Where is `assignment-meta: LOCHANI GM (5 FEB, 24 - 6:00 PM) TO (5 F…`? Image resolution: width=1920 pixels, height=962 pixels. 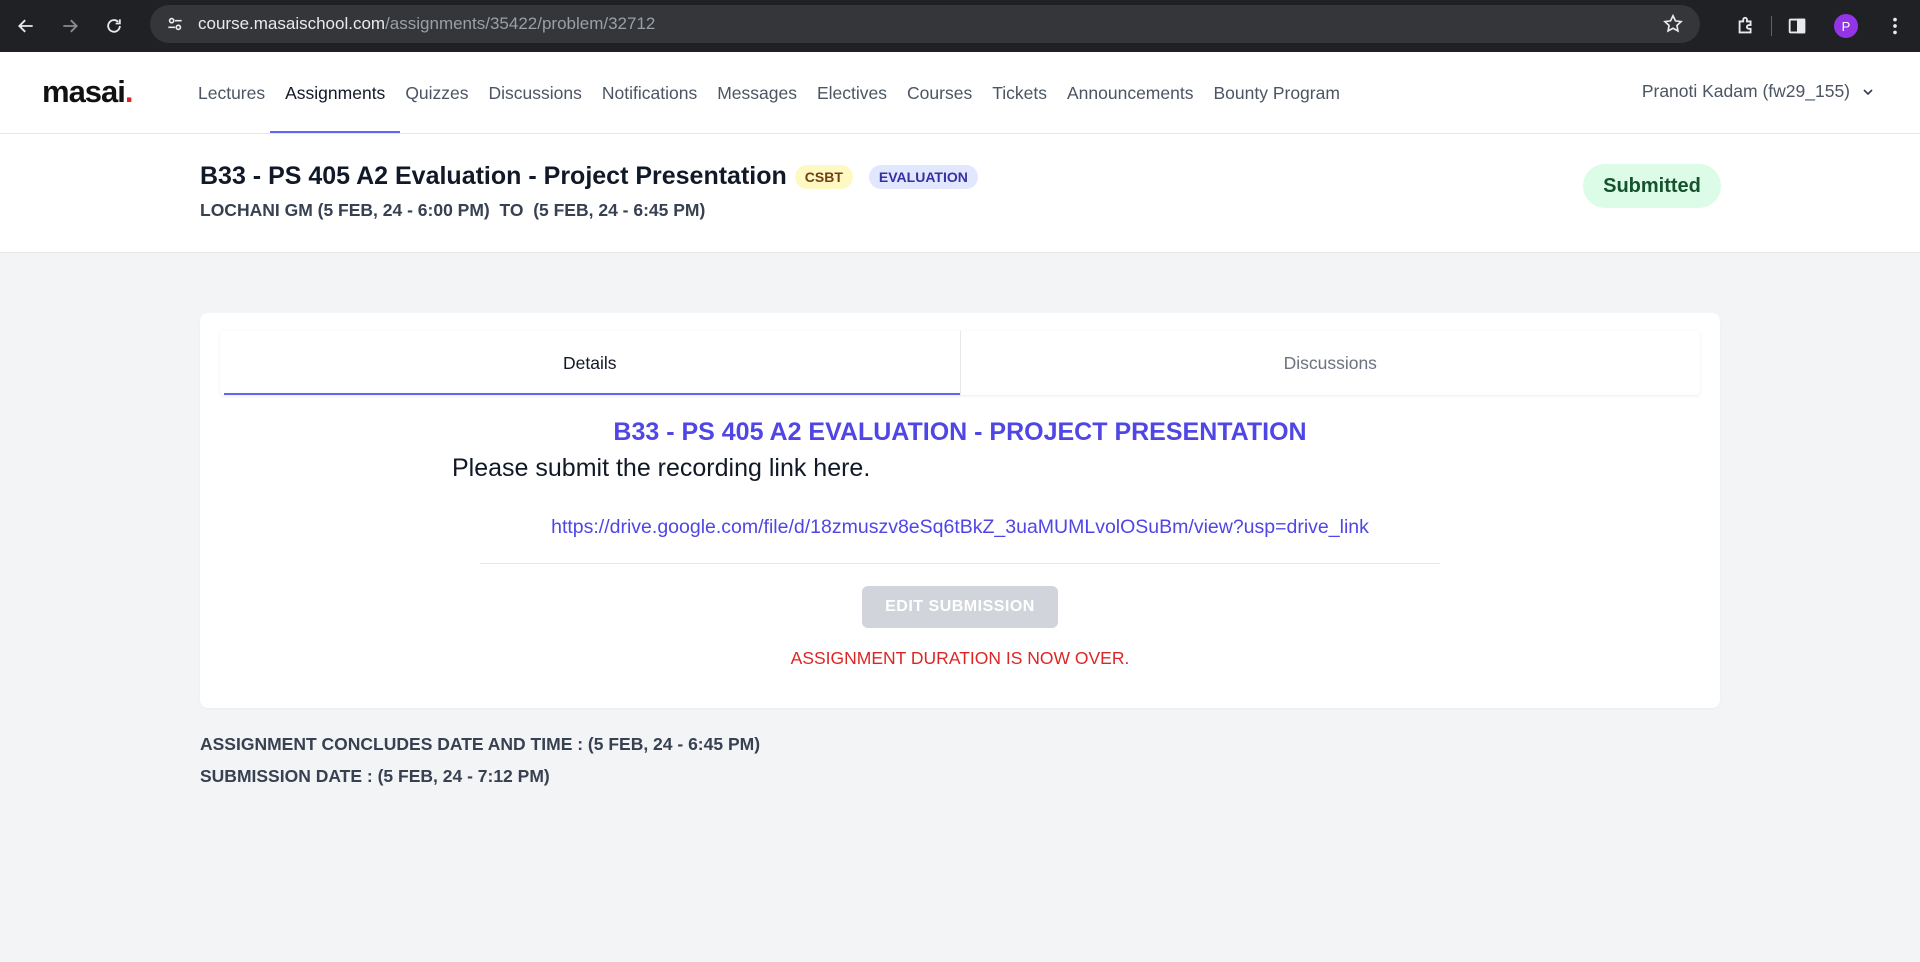 assignment-meta: LOCHANI GM (5 FEB, 24 - 6:00 PM) TO (5 F… is located at coordinates (453, 210).